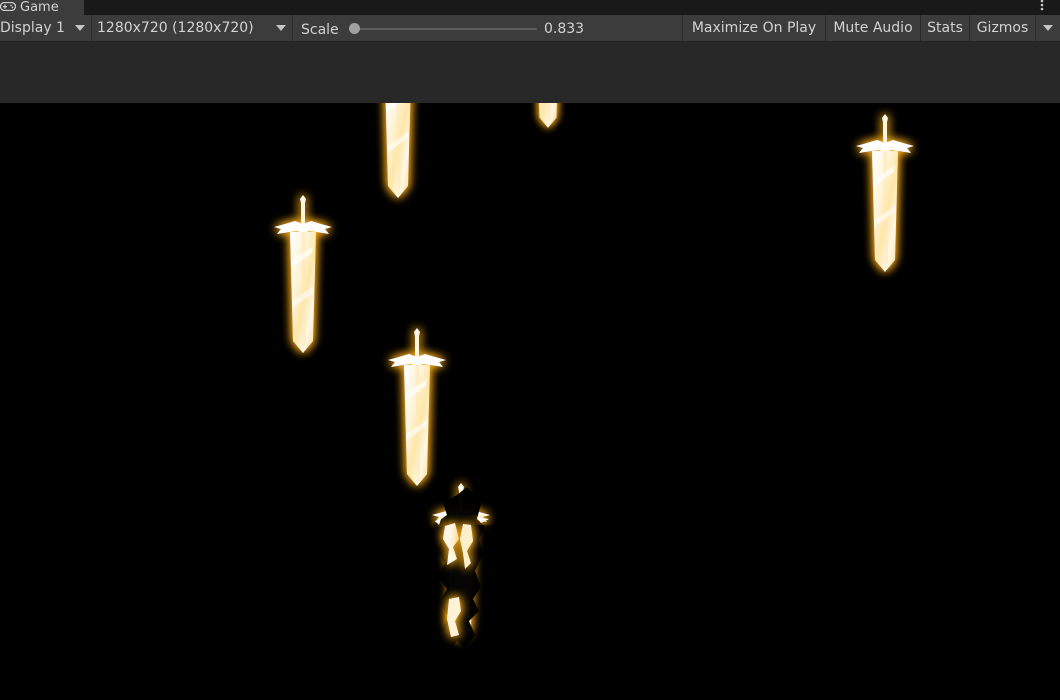 Image resolution: width=1060 pixels, height=700 pixels. I want to click on stats-label: Stats, so click(945, 28).